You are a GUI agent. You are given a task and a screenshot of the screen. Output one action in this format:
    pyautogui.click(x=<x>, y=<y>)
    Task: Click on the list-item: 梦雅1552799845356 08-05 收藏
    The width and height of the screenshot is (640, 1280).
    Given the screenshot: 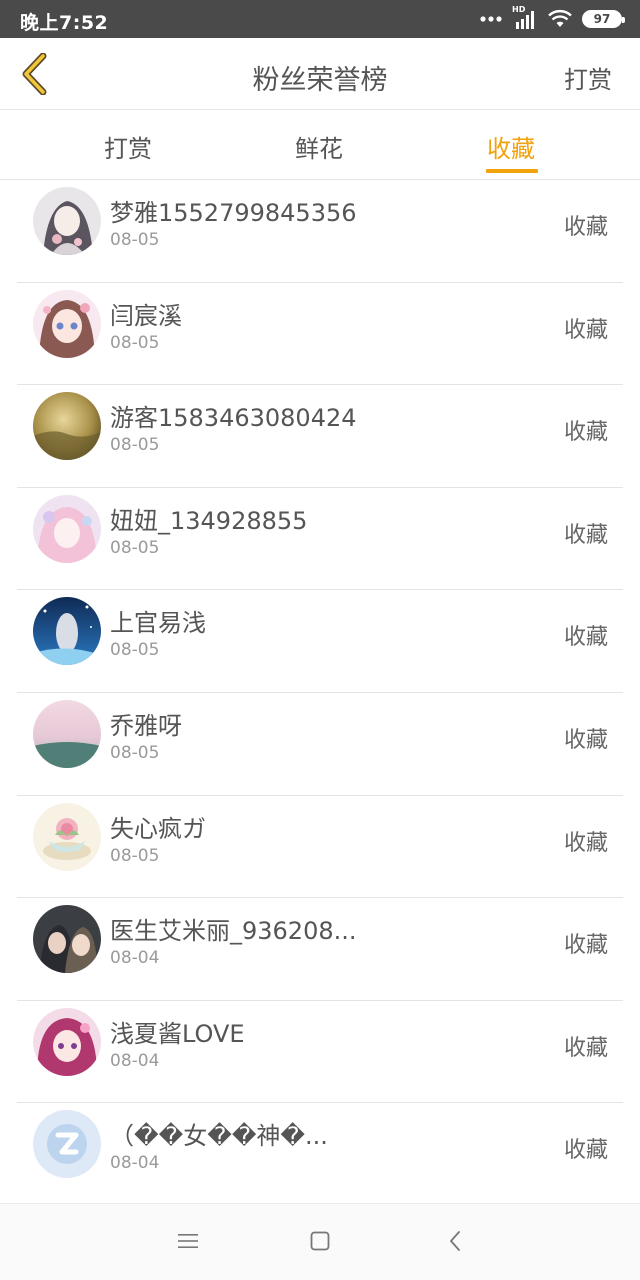 What is the action you would take?
    pyautogui.click(x=320, y=231)
    